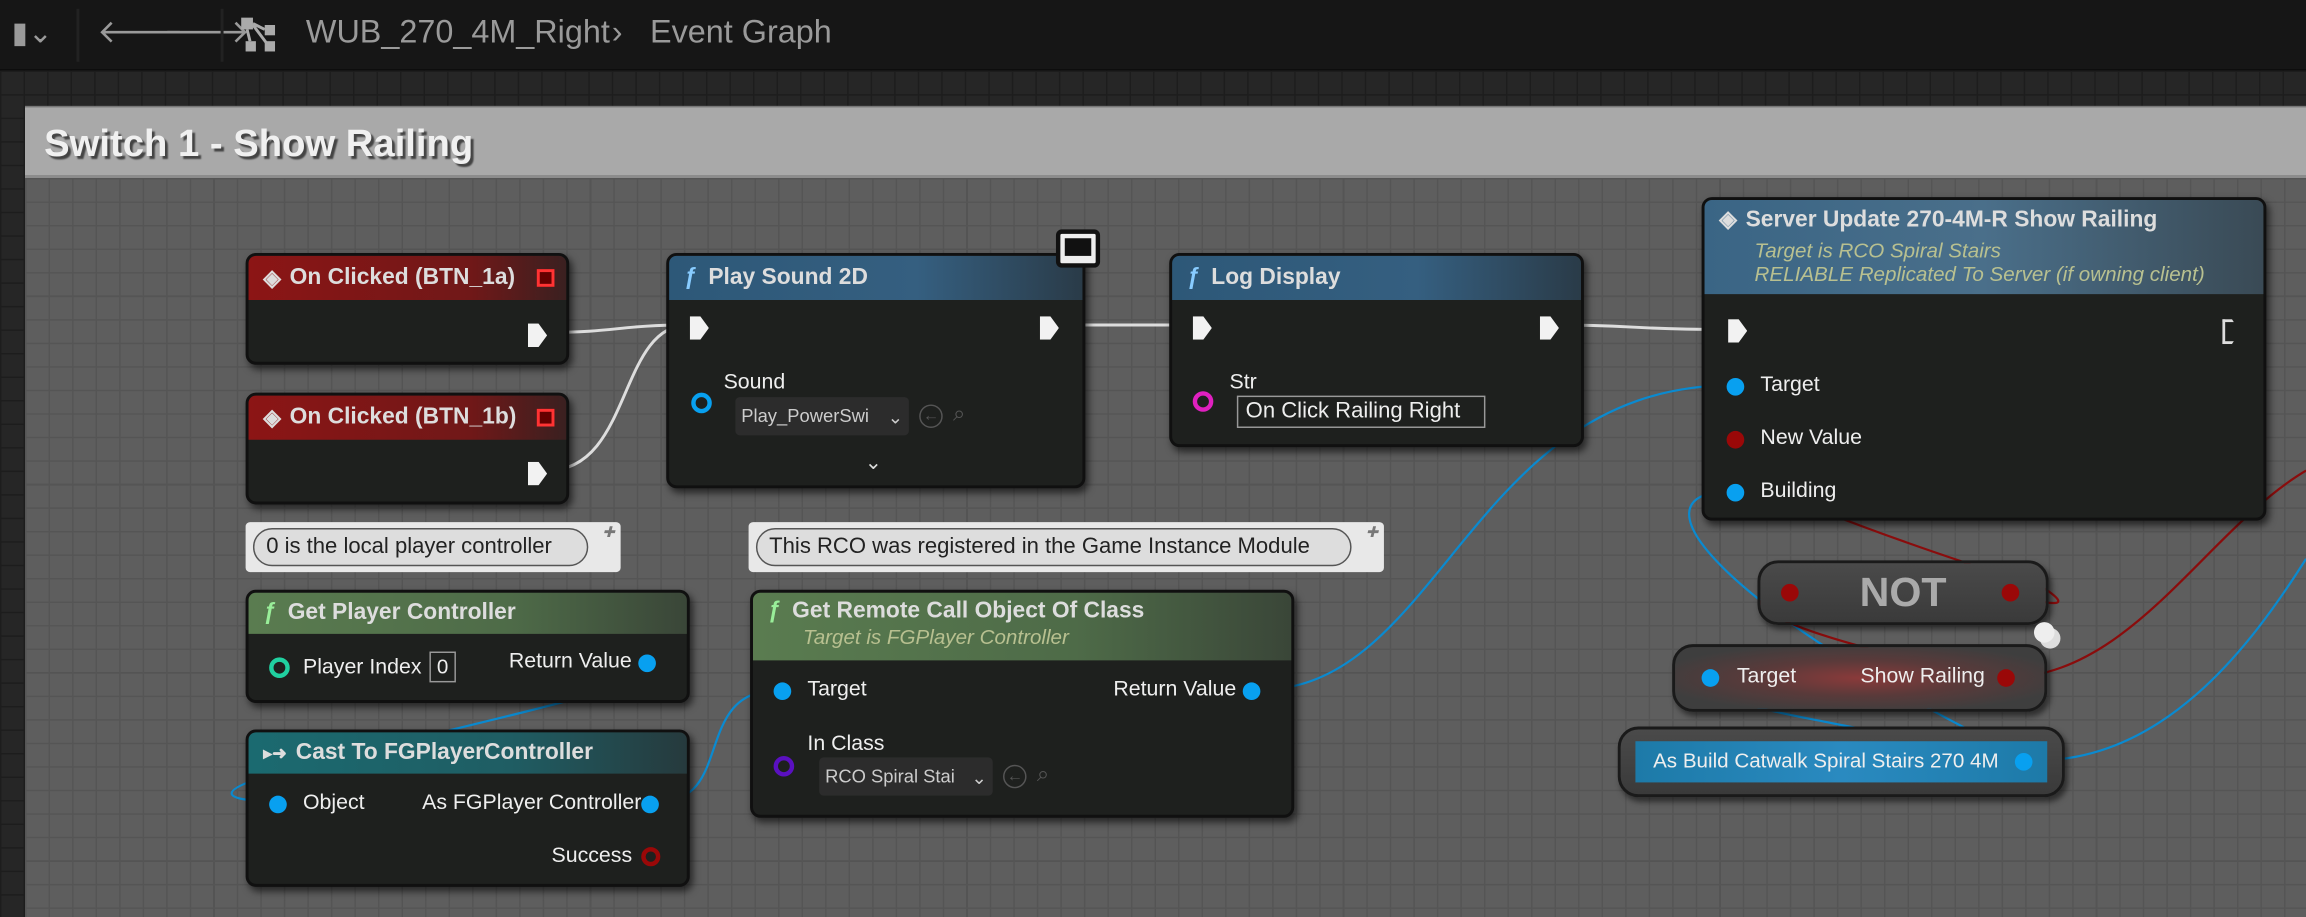 The width and height of the screenshot is (2306, 917). I want to click on in-class-label: In Class, so click(846, 744).